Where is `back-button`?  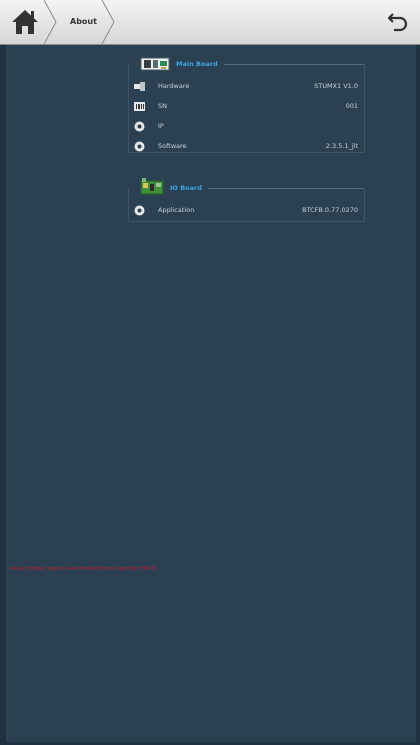
back-button is located at coordinates (398, 22).